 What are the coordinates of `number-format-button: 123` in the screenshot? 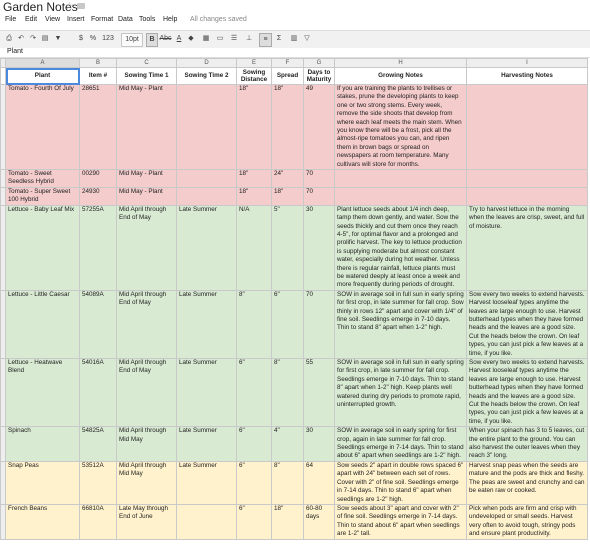 It's located at (108, 39).